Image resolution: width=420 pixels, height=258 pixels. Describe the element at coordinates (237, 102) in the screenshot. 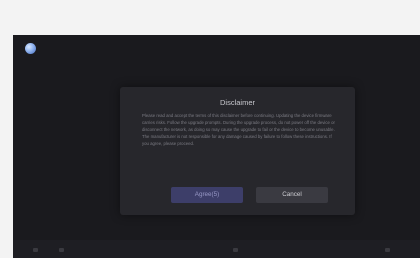

I see `dialog-title: Disclaimer` at that location.